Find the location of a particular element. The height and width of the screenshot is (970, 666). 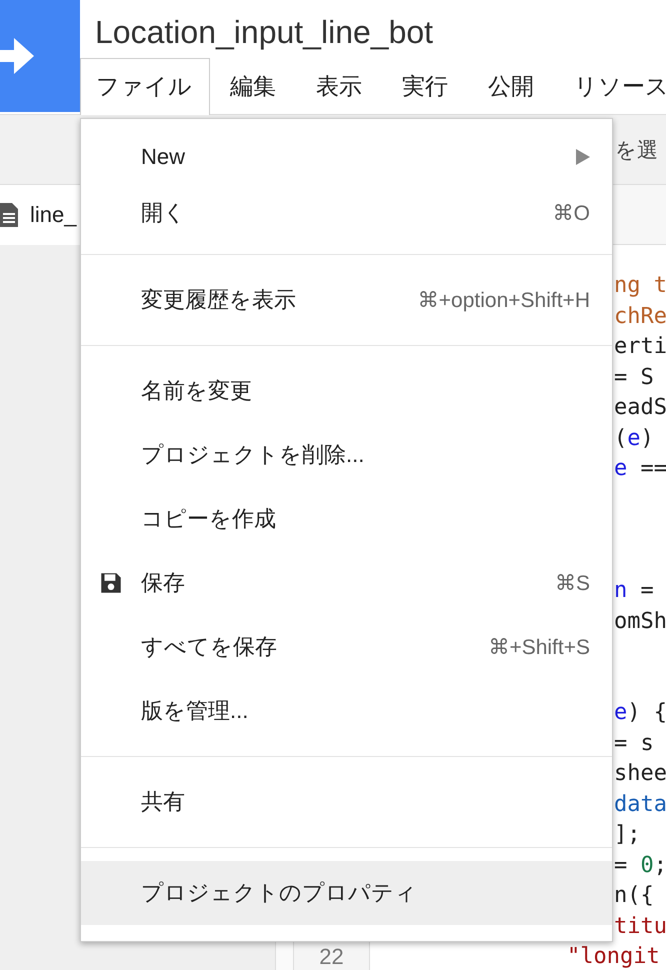

keyboard-shortcut: ⌘+option+Shift+H is located at coordinates (504, 300).